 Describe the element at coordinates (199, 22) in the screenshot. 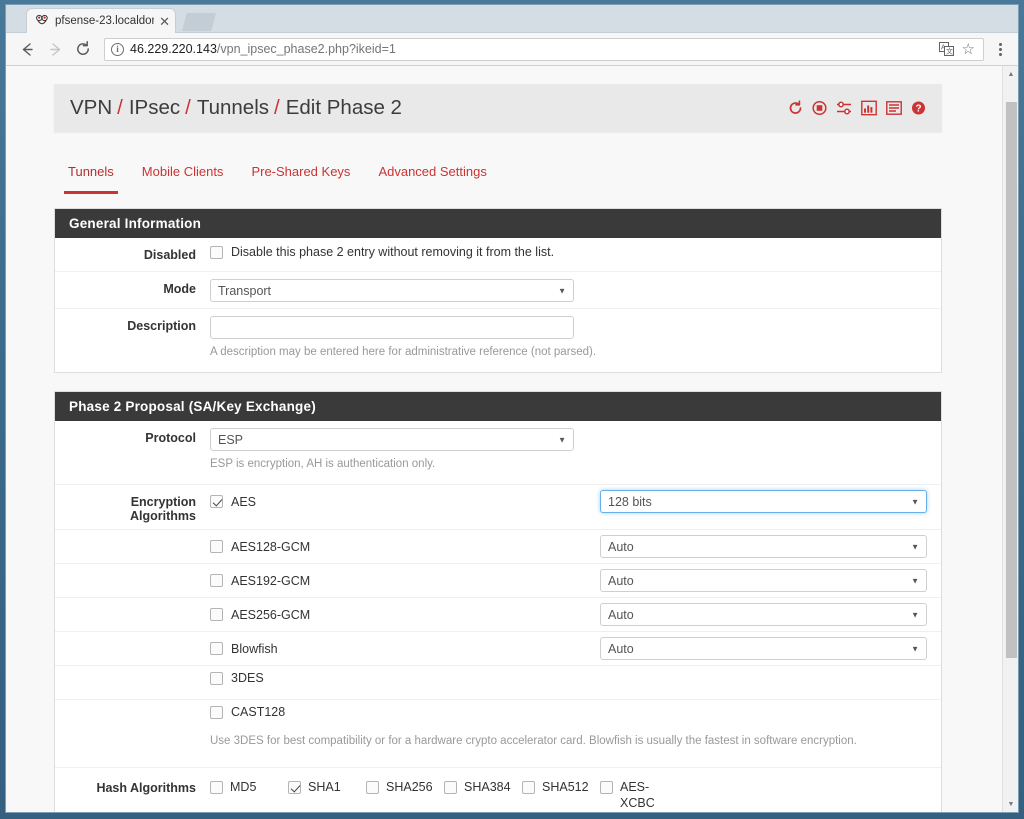

I see `new-tab-button` at that location.